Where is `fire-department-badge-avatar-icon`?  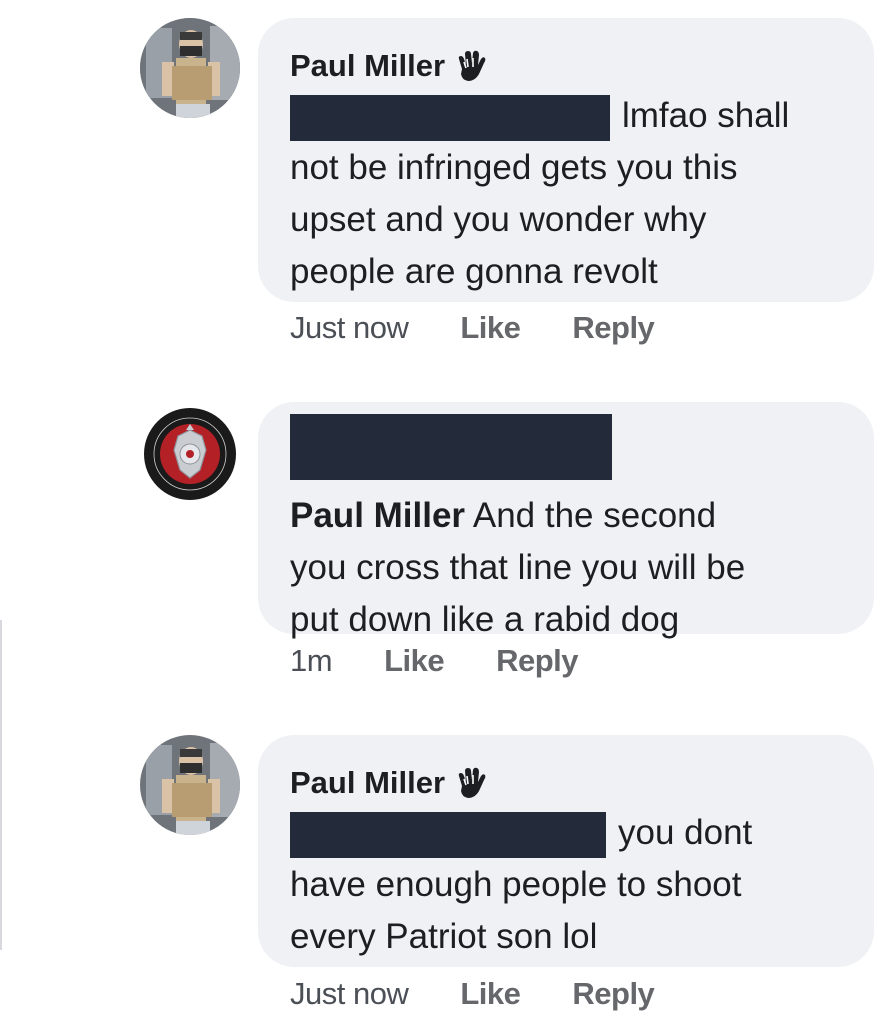 fire-department-badge-avatar-icon is located at coordinates (190, 454).